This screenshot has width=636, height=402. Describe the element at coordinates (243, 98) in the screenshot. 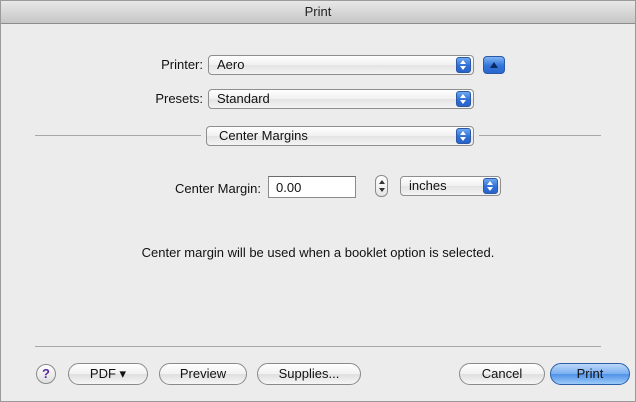

I see `presets-value: Standard` at that location.